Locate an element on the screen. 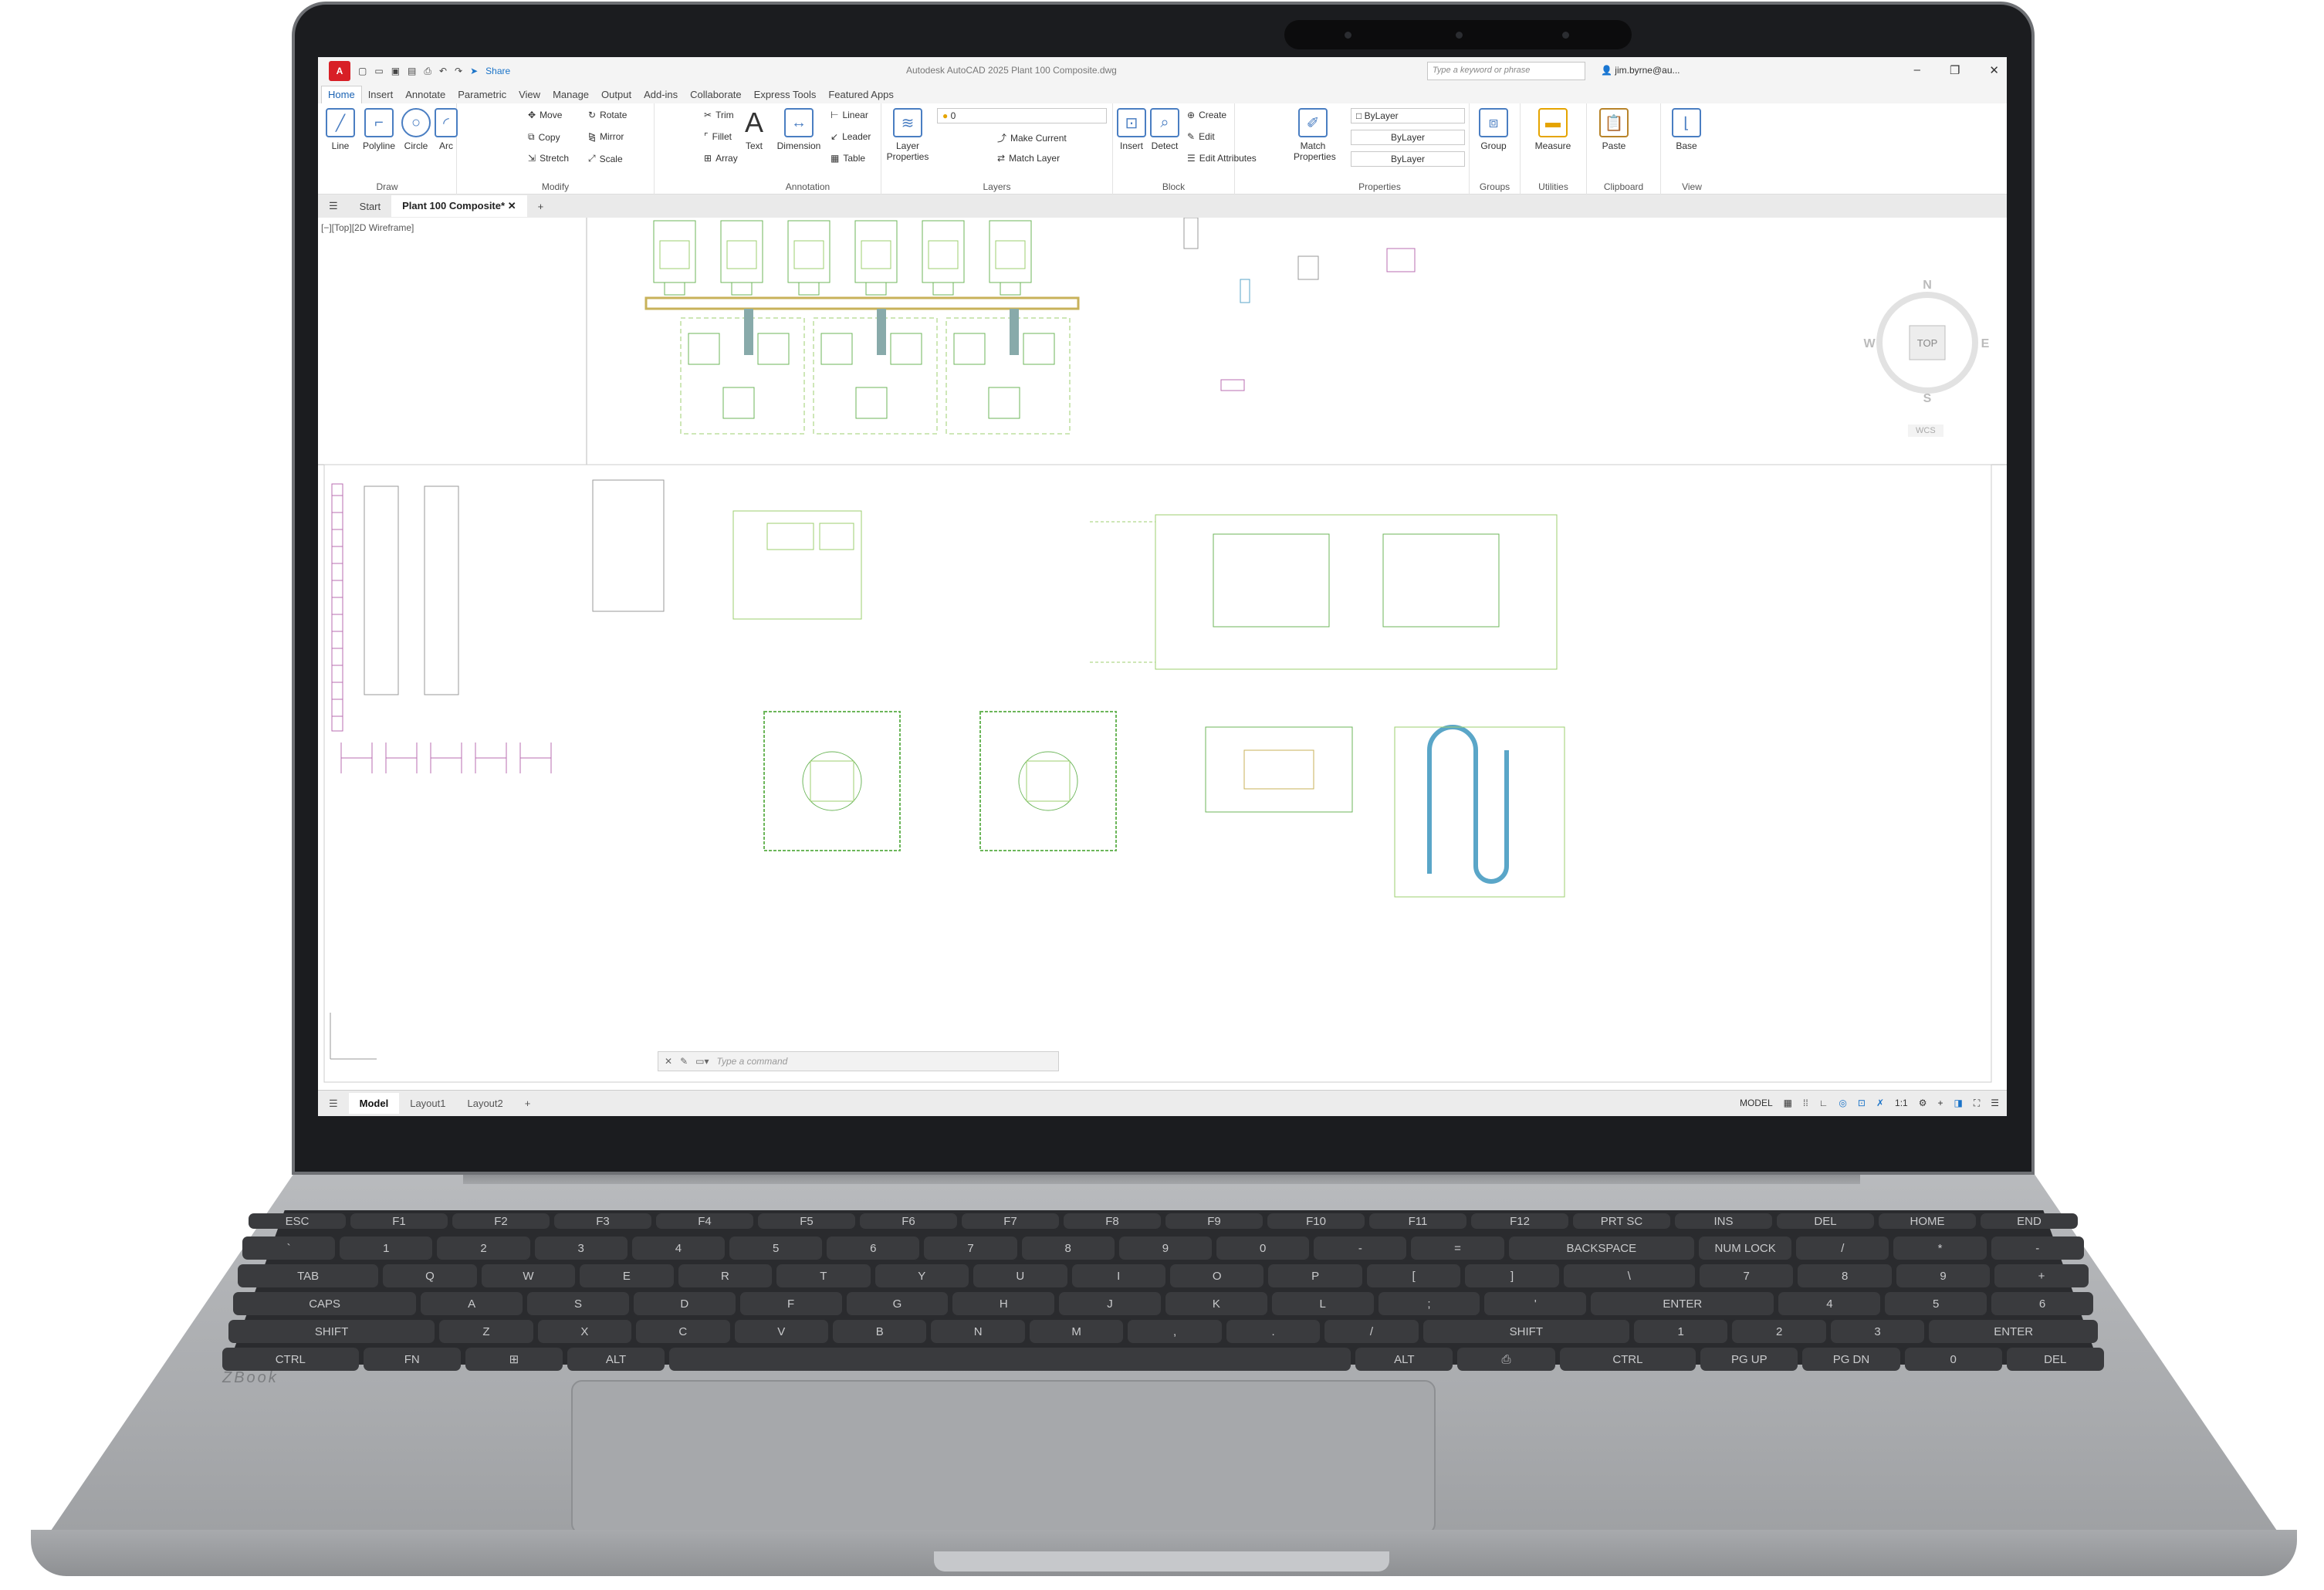 The height and width of the screenshot is (1590, 2324). key: ; is located at coordinates (1429, 1303).